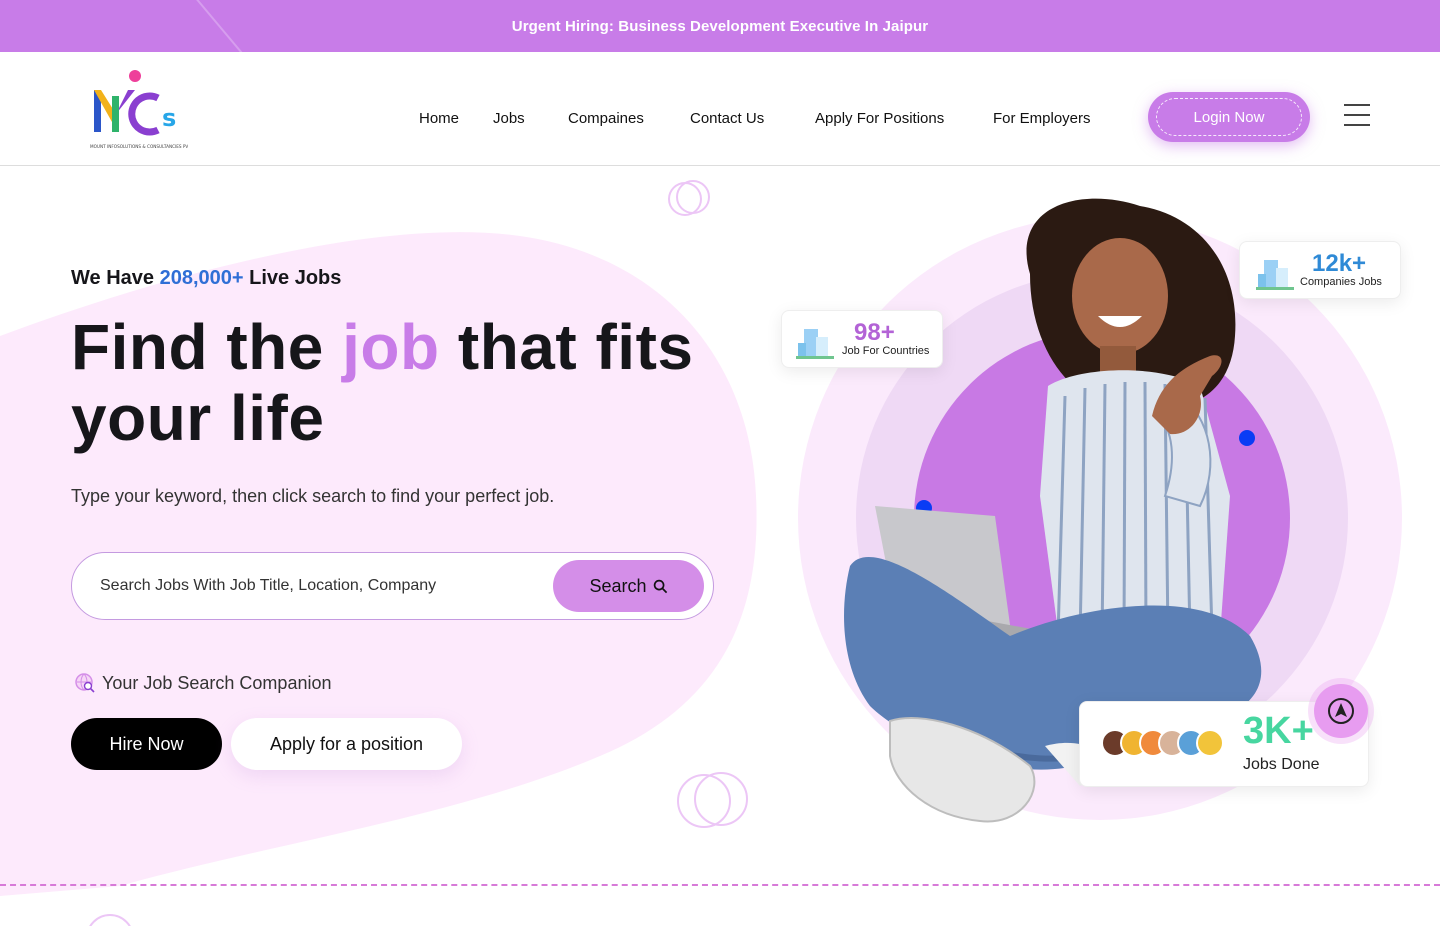 The image size is (1440, 926). Describe the element at coordinates (201, 278) in the screenshot. I see `live-jobs-count: 208,000+` at that location.